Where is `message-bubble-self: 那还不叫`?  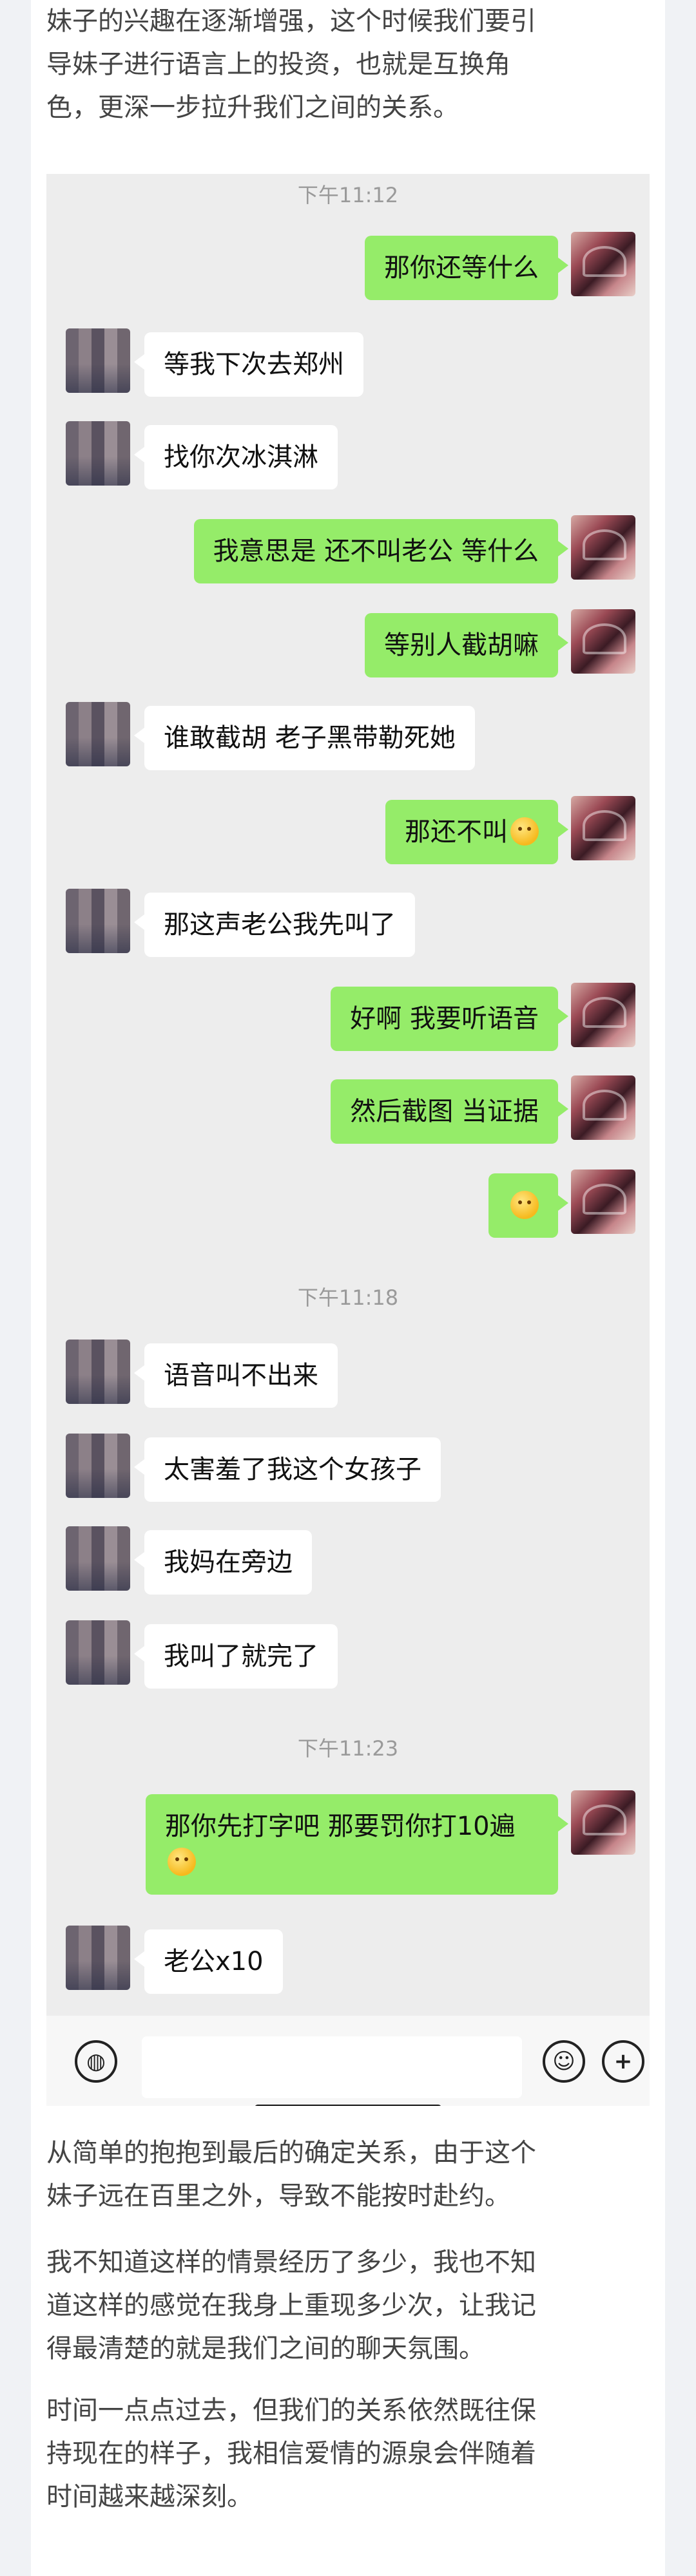 message-bubble-self: 那还不叫 is located at coordinates (476, 832).